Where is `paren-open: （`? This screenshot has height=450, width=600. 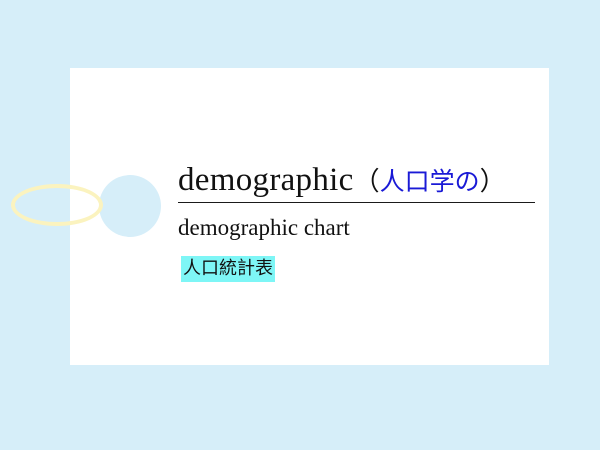
paren-open: （ is located at coordinates (366, 182).